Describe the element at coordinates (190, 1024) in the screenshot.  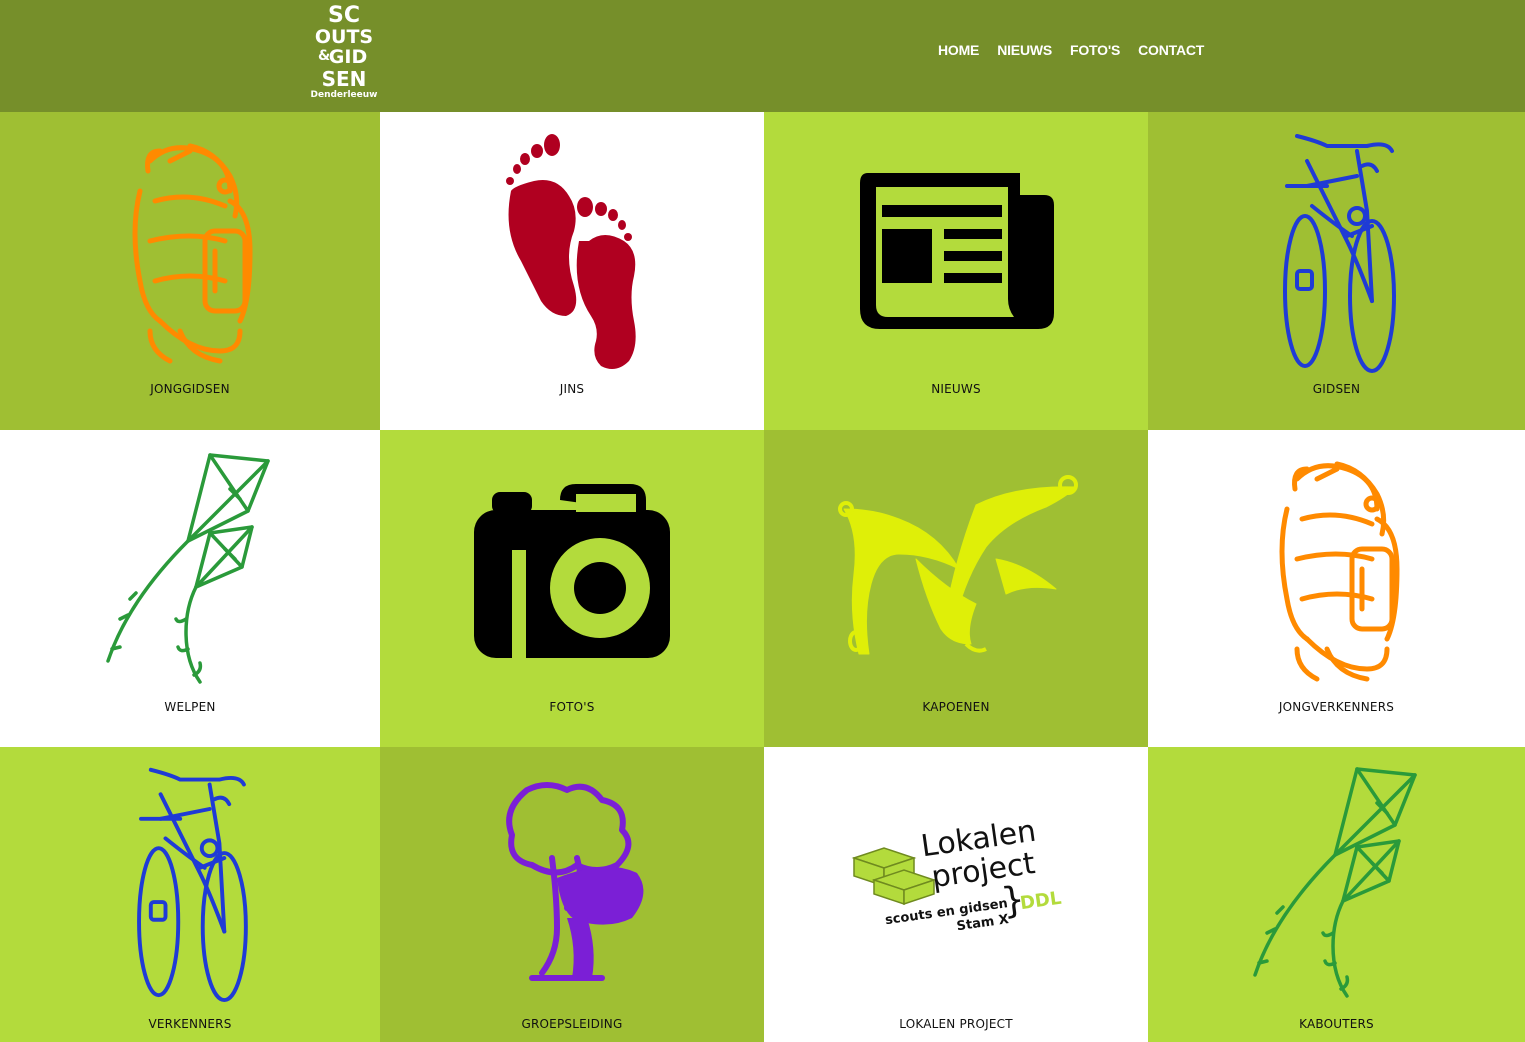
I see `tile-label: VERKENNERS` at that location.